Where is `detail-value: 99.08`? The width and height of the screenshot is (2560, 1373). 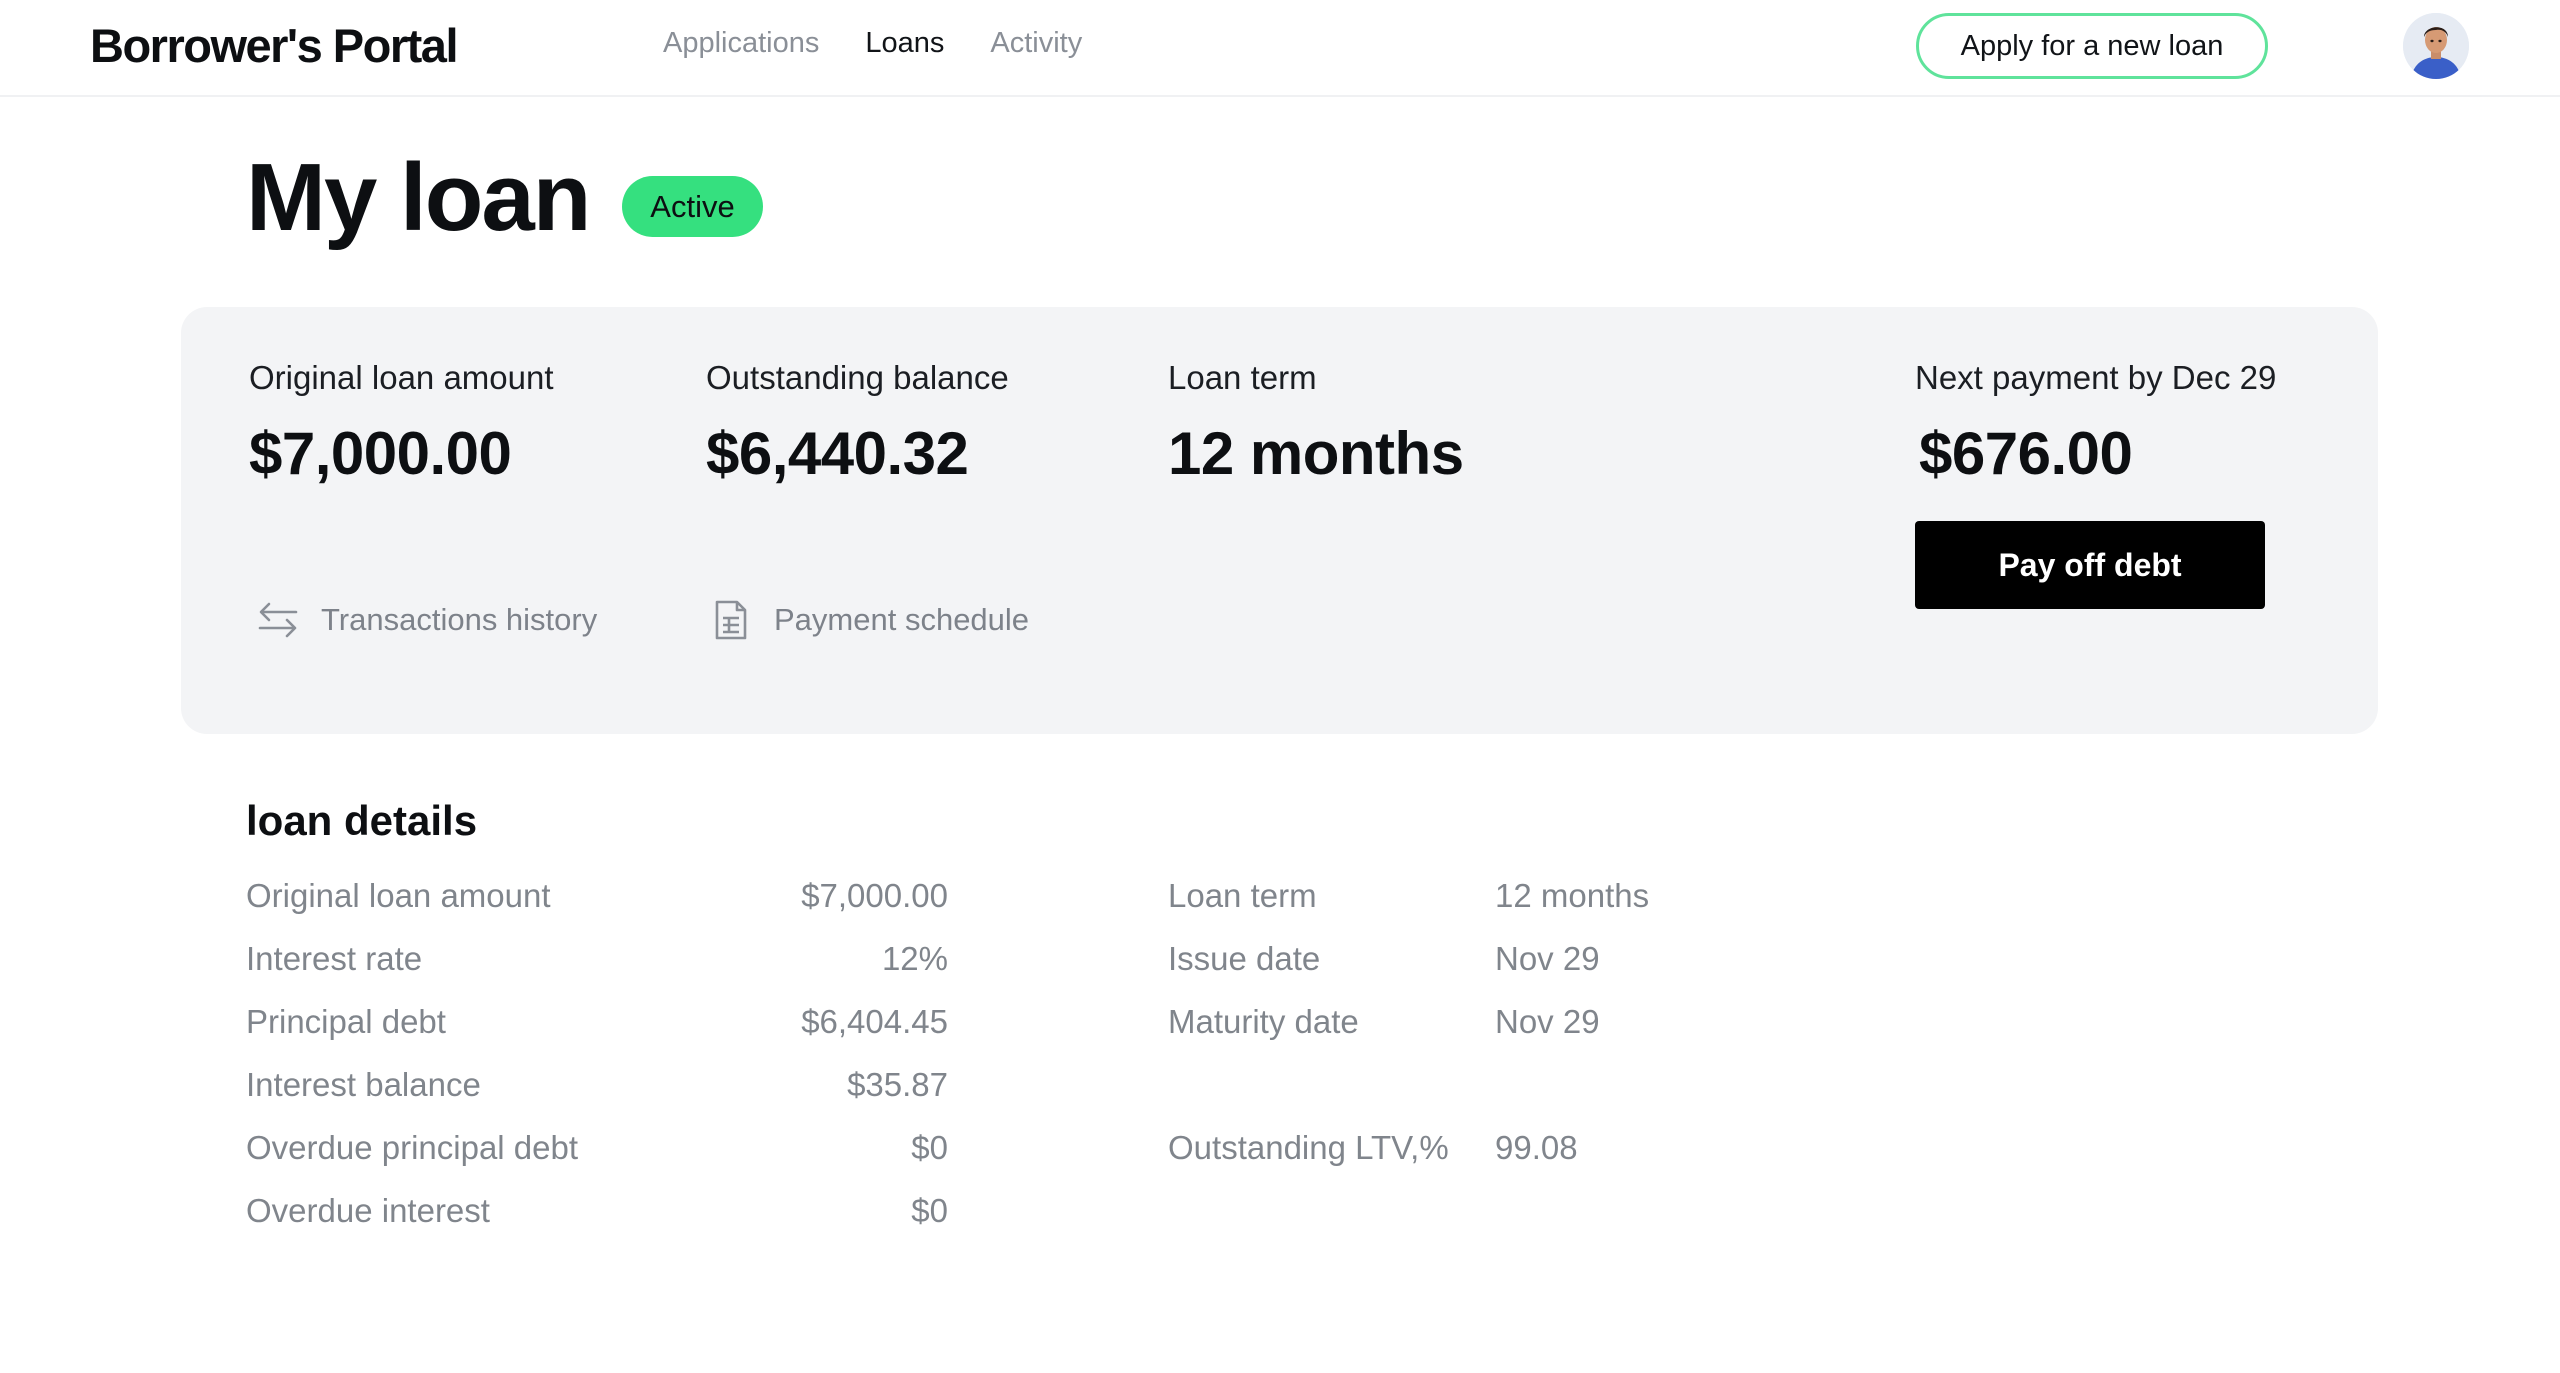 detail-value: 99.08 is located at coordinates (1536, 1147).